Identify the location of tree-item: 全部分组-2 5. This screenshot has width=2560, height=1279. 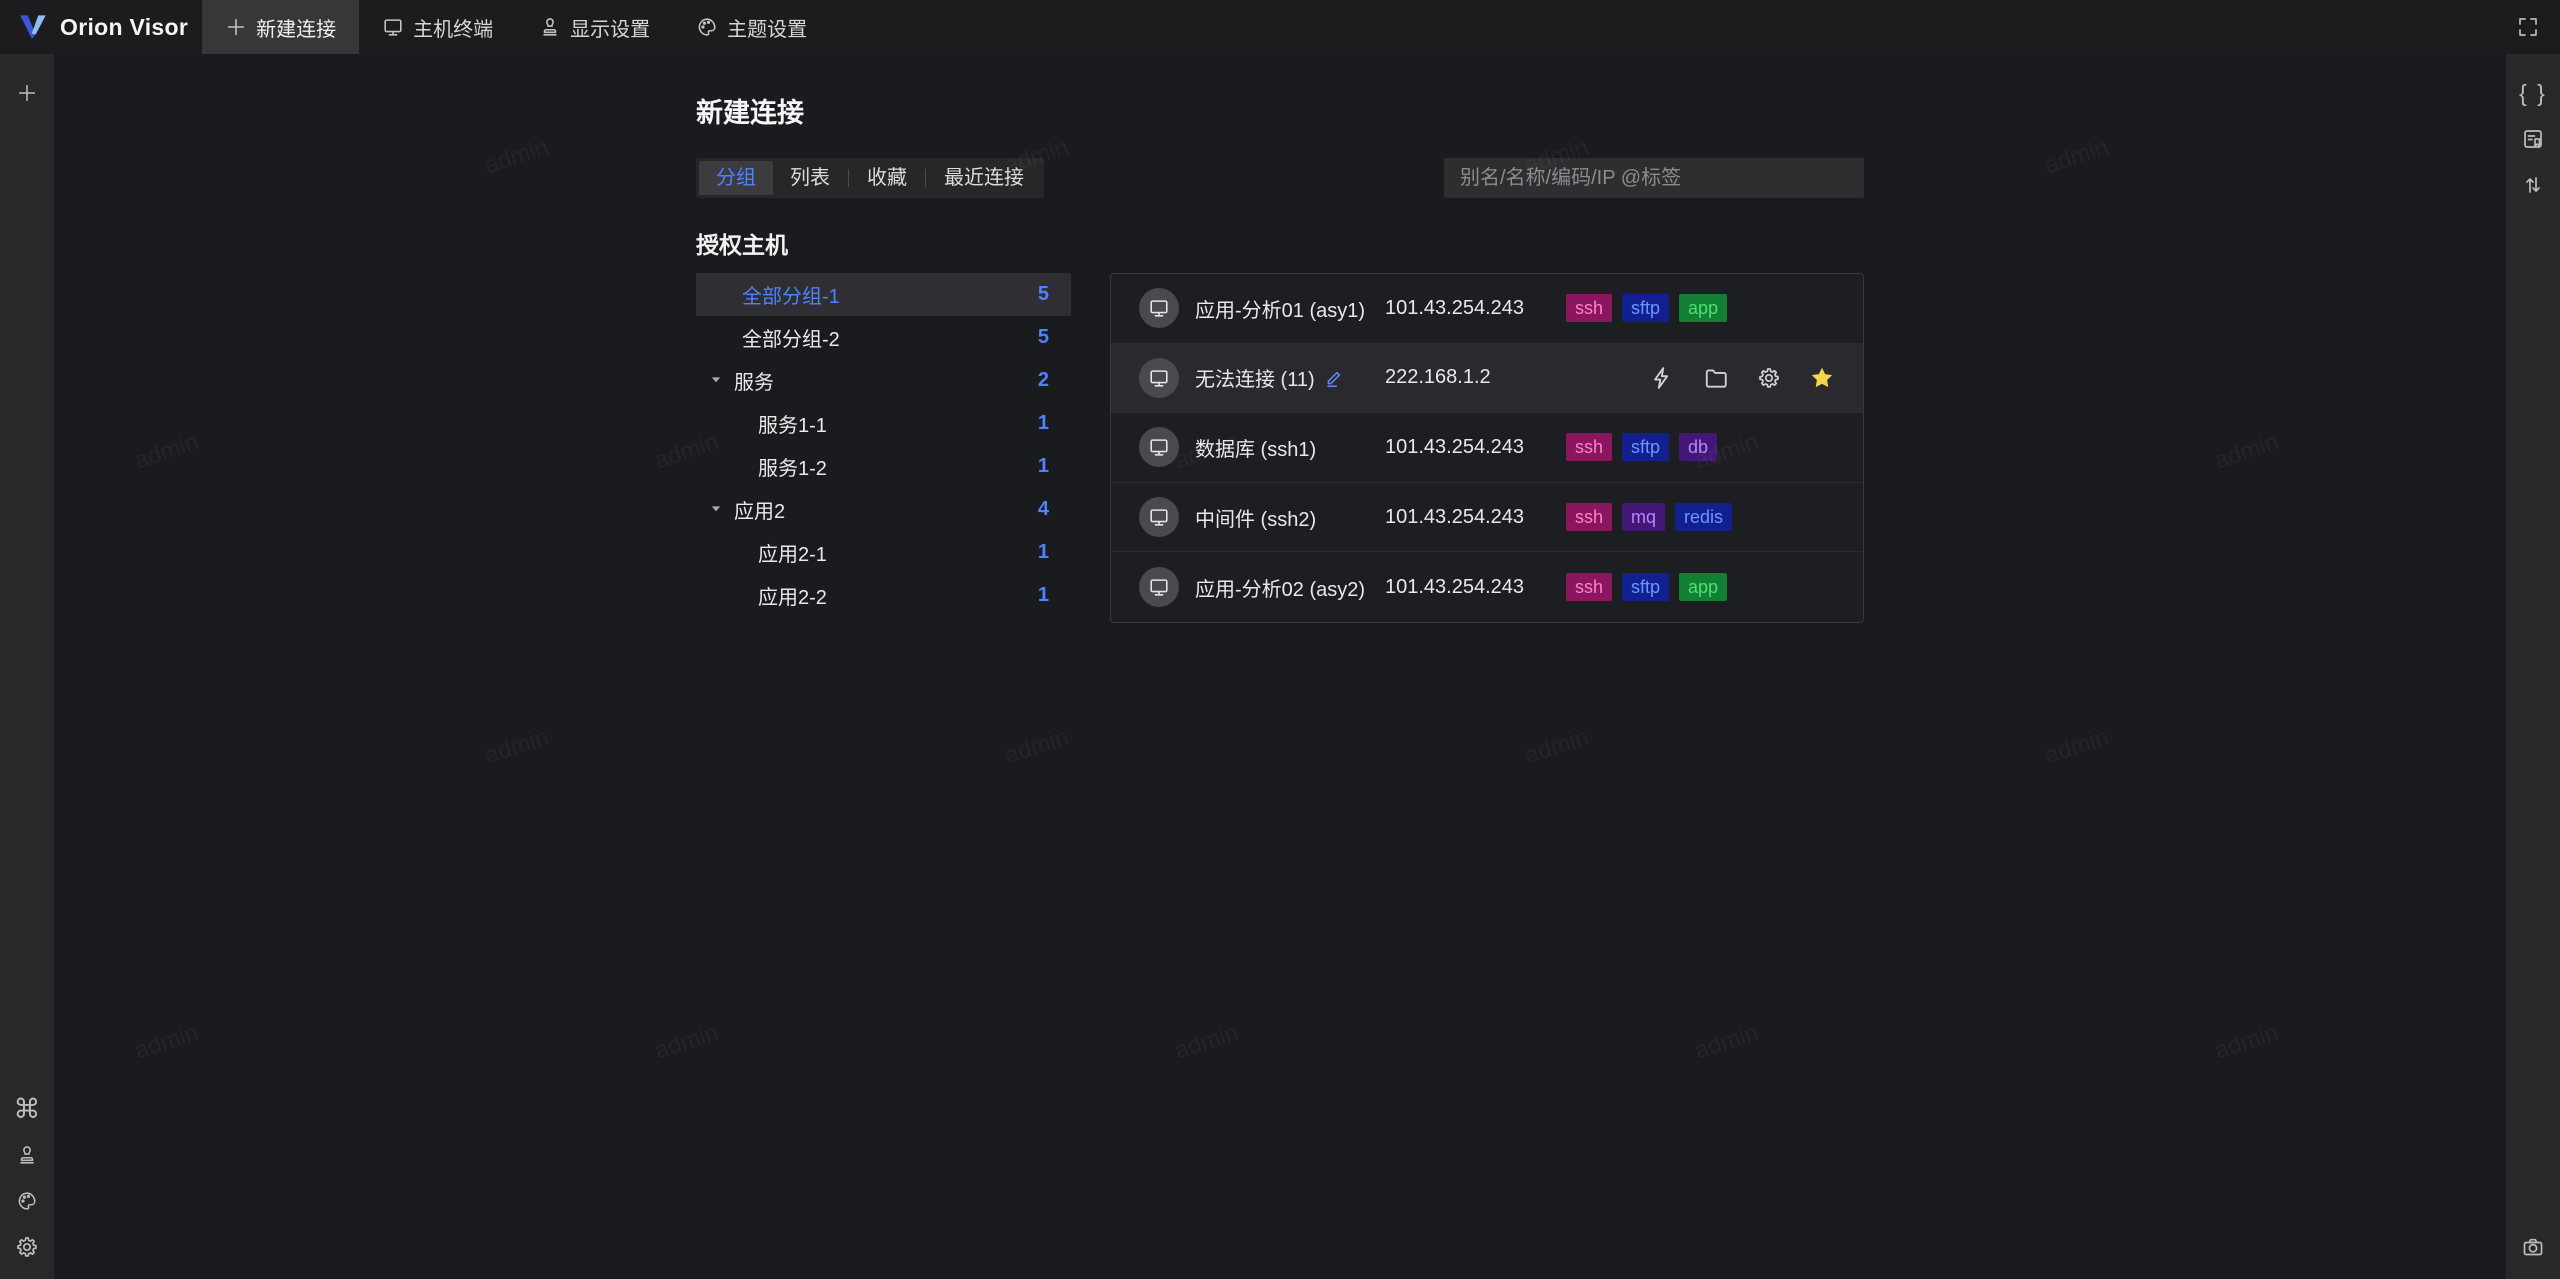
(883, 337).